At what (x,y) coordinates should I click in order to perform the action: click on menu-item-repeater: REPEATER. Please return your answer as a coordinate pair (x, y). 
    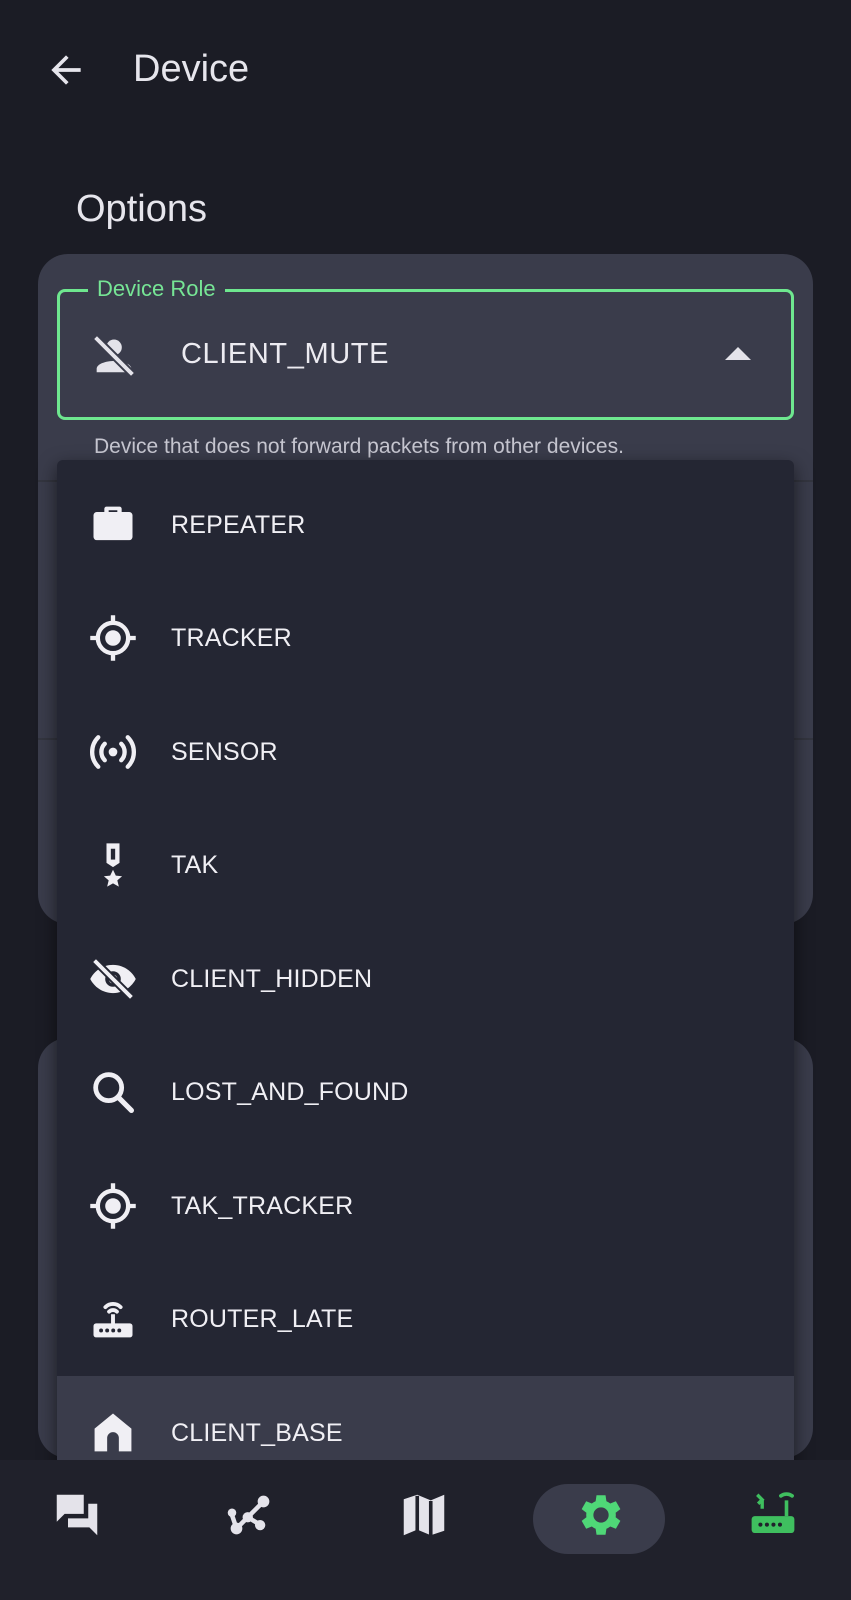
    Looking at the image, I should click on (425, 525).